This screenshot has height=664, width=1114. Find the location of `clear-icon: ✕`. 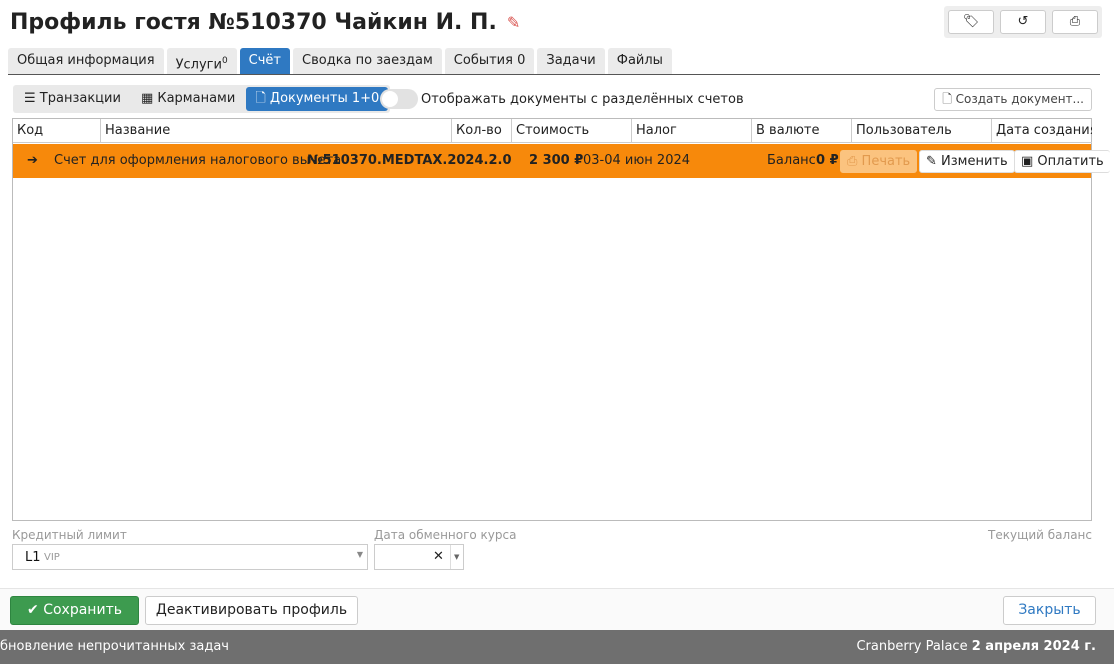

clear-icon: ✕ is located at coordinates (438, 556).